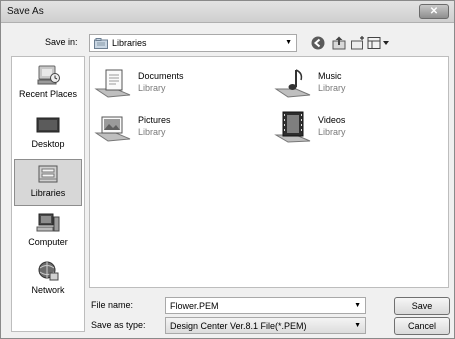 The height and width of the screenshot is (339, 455). Describe the element at coordinates (238, 326) in the screenshot. I see `save-as-type-value: Design Center Ver.8.1 File(*.PEM)` at that location.